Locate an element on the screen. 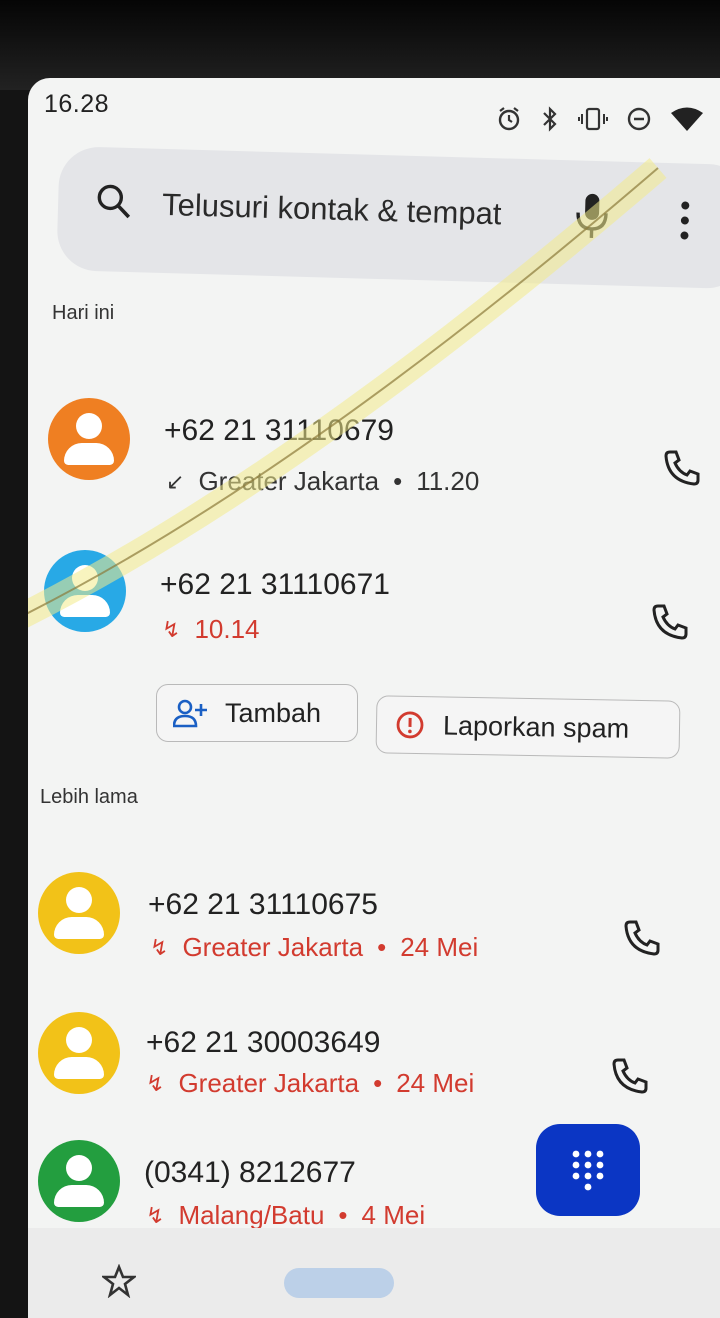  caller-number: +62 21 31110671 is located at coordinates (275, 584).